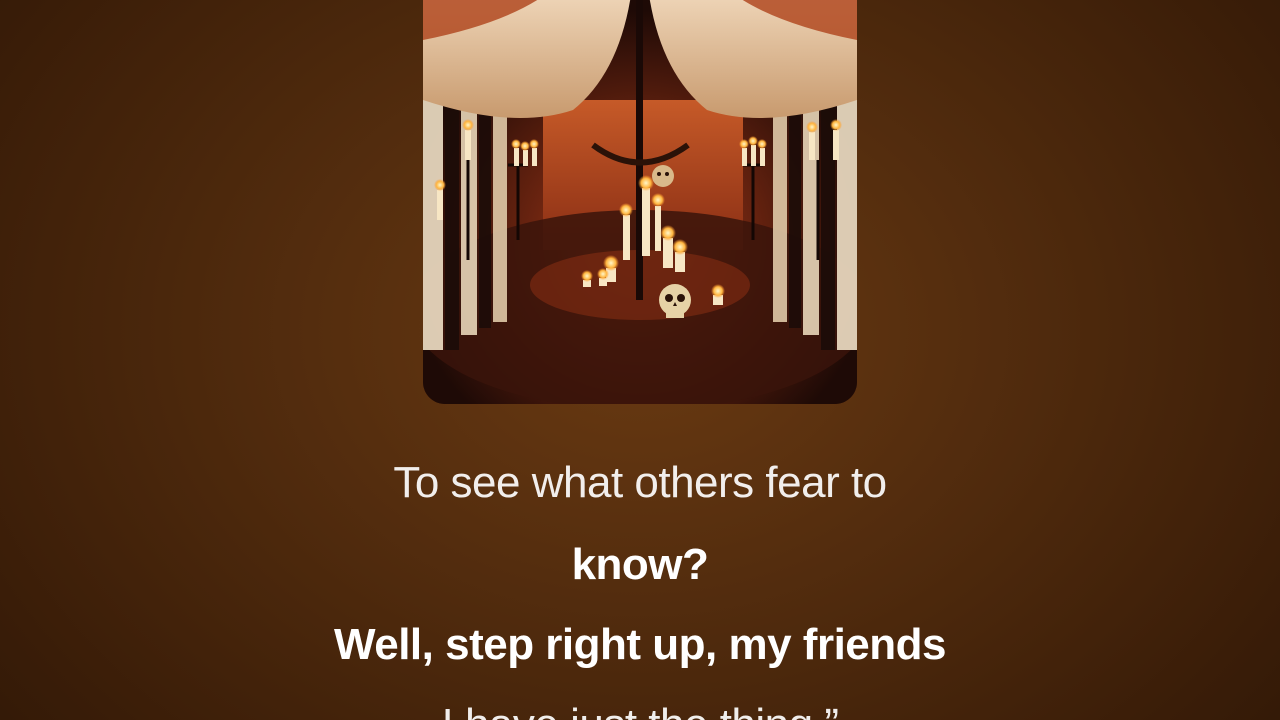  I want to click on lyric-line-next: I have just the thing.”, so click(640, 710).